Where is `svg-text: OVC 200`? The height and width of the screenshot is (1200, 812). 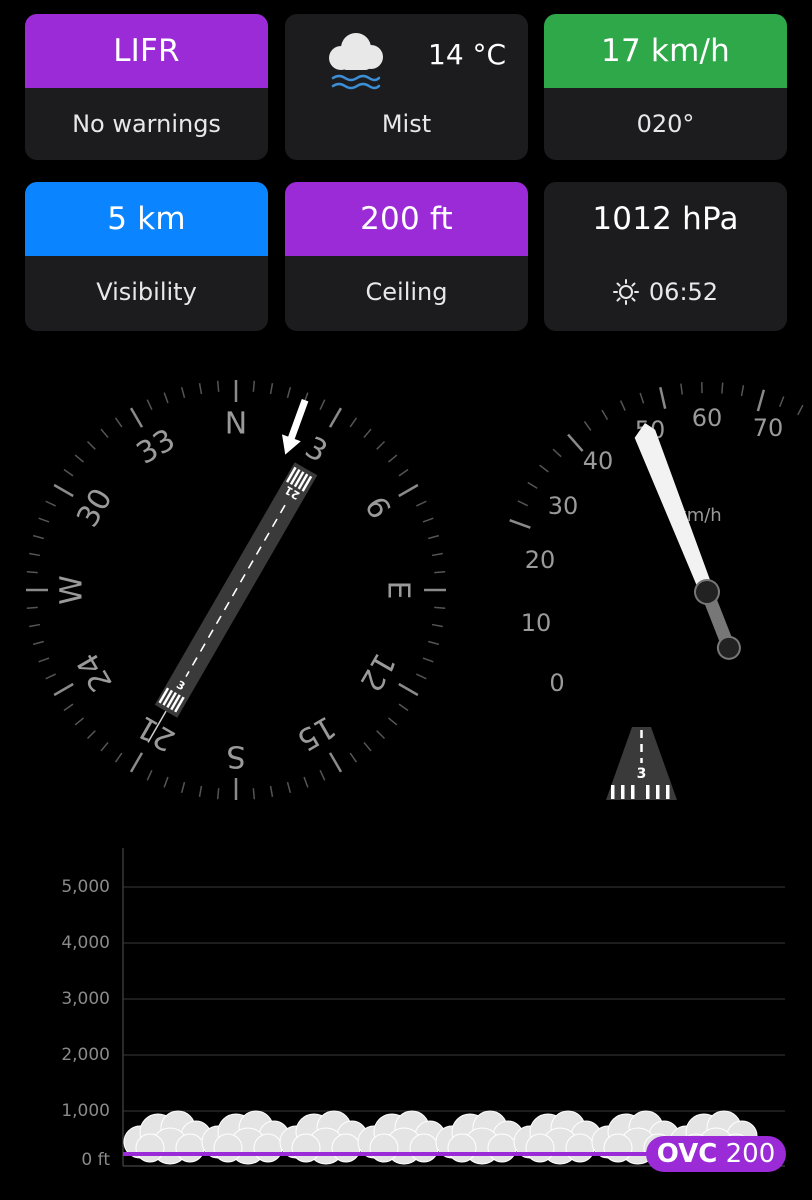 svg-text: OVC 200 is located at coordinates (716, 1154).